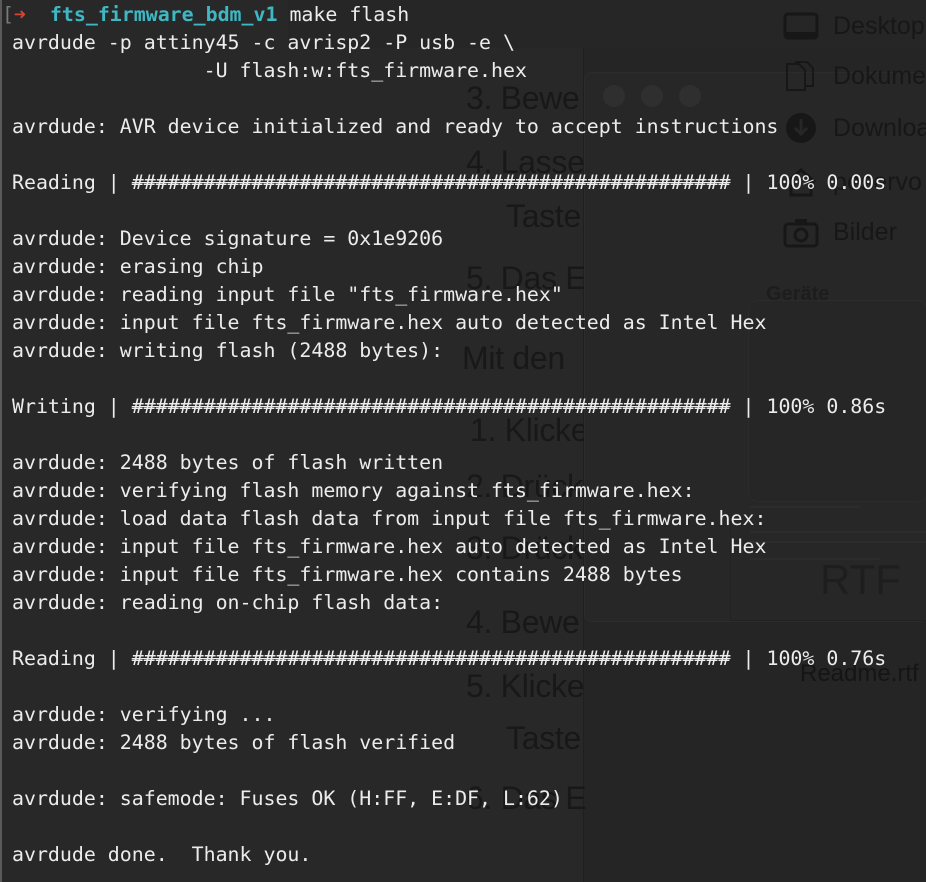  I want to click on output-line: avrdude: erasing chip, so click(138, 266).